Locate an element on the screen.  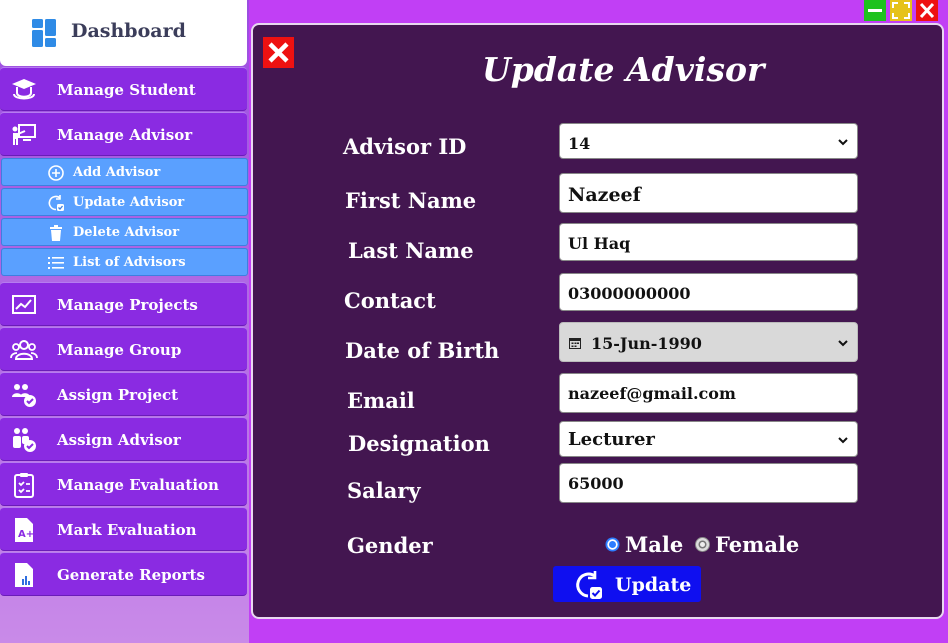
sidebar-item-manage-group: Manage Group is located at coordinates (123, 349).